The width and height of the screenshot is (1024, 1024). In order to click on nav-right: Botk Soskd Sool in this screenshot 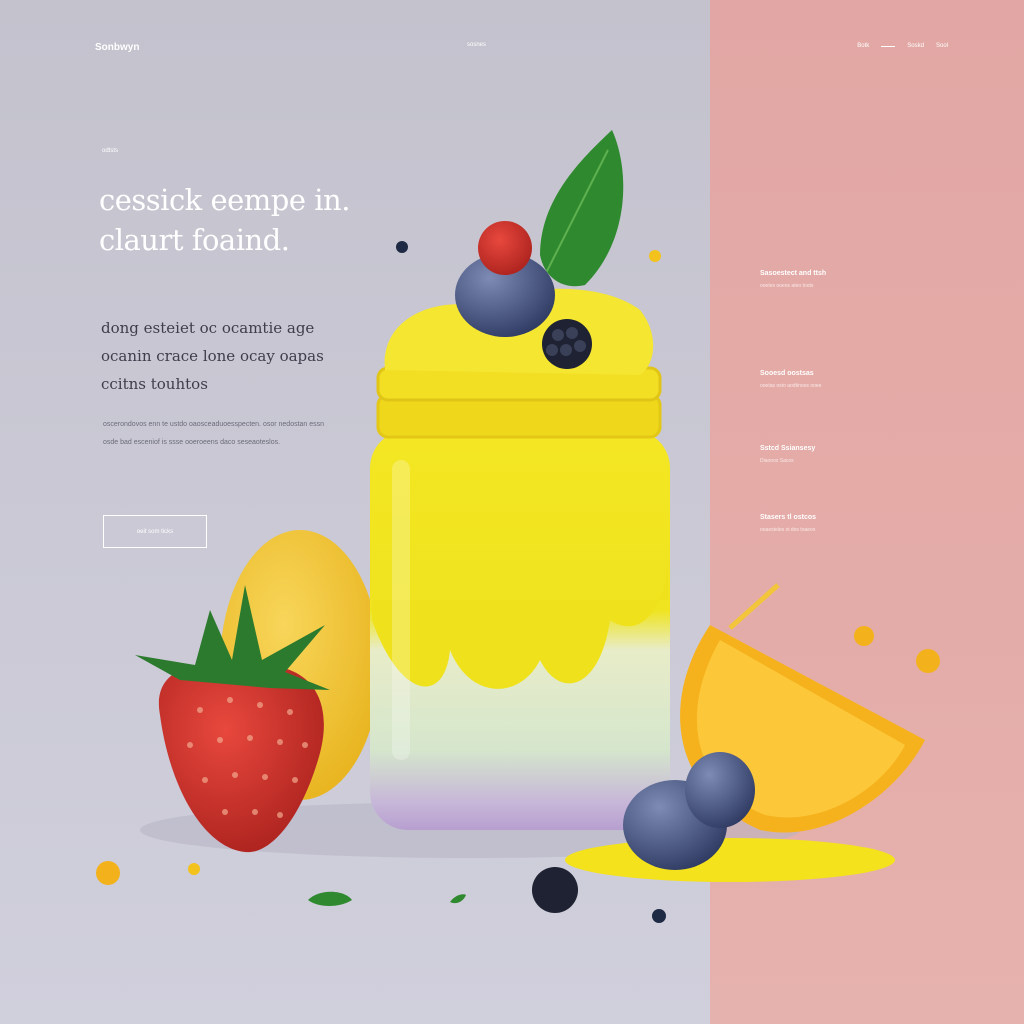, I will do `click(902, 46)`.